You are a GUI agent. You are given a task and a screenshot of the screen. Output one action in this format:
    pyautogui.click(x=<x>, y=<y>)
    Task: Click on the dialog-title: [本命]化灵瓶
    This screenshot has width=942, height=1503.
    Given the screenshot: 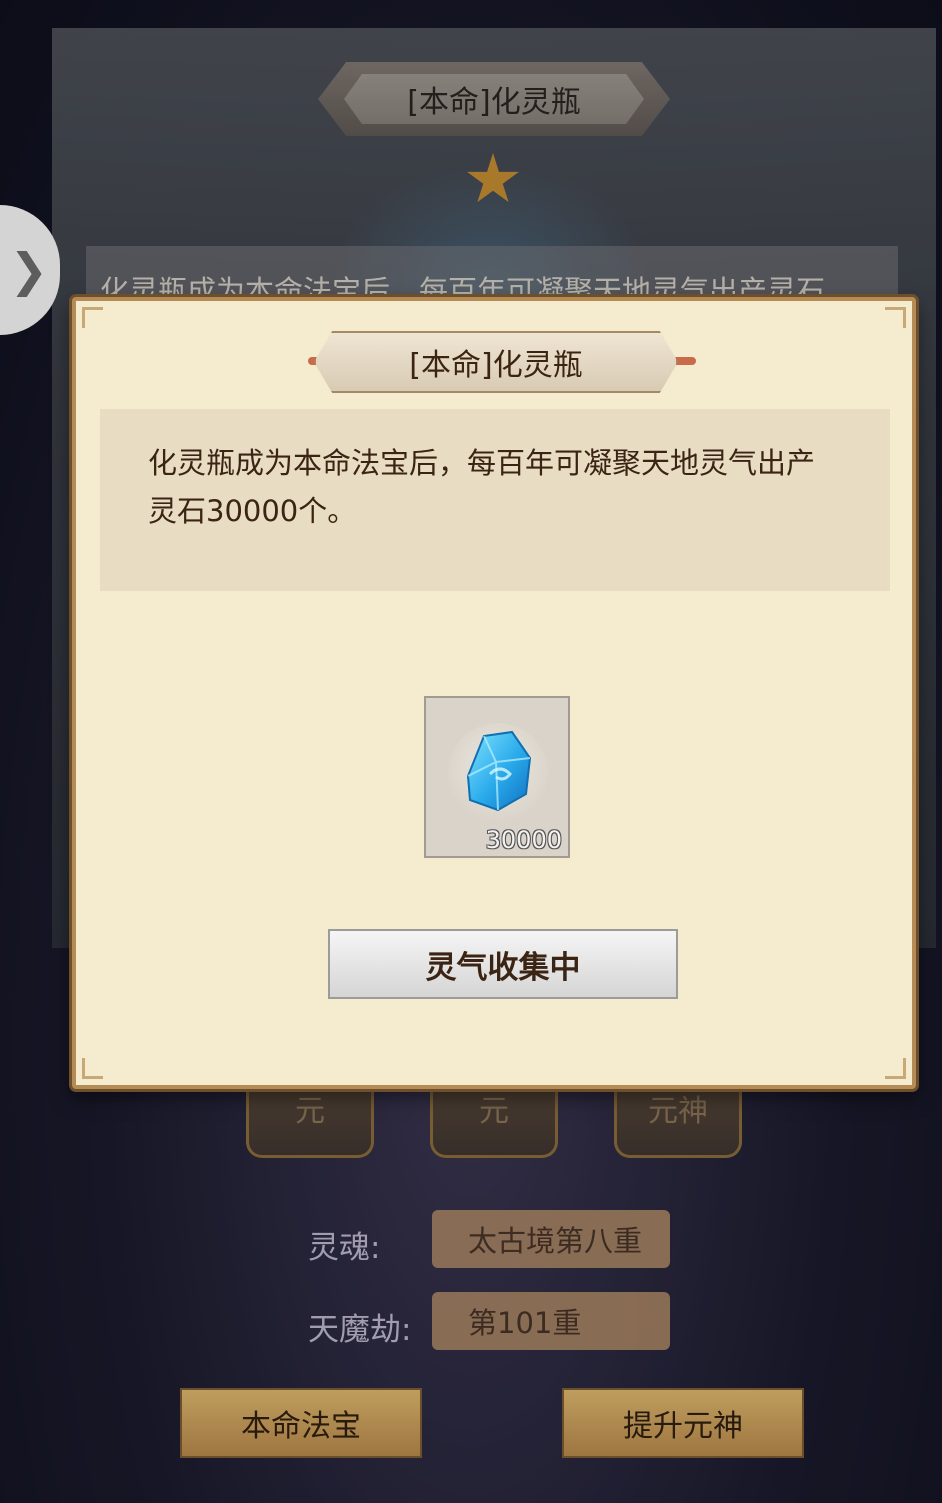 What is the action you would take?
    pyautogui.click(x=496, y=362)
    